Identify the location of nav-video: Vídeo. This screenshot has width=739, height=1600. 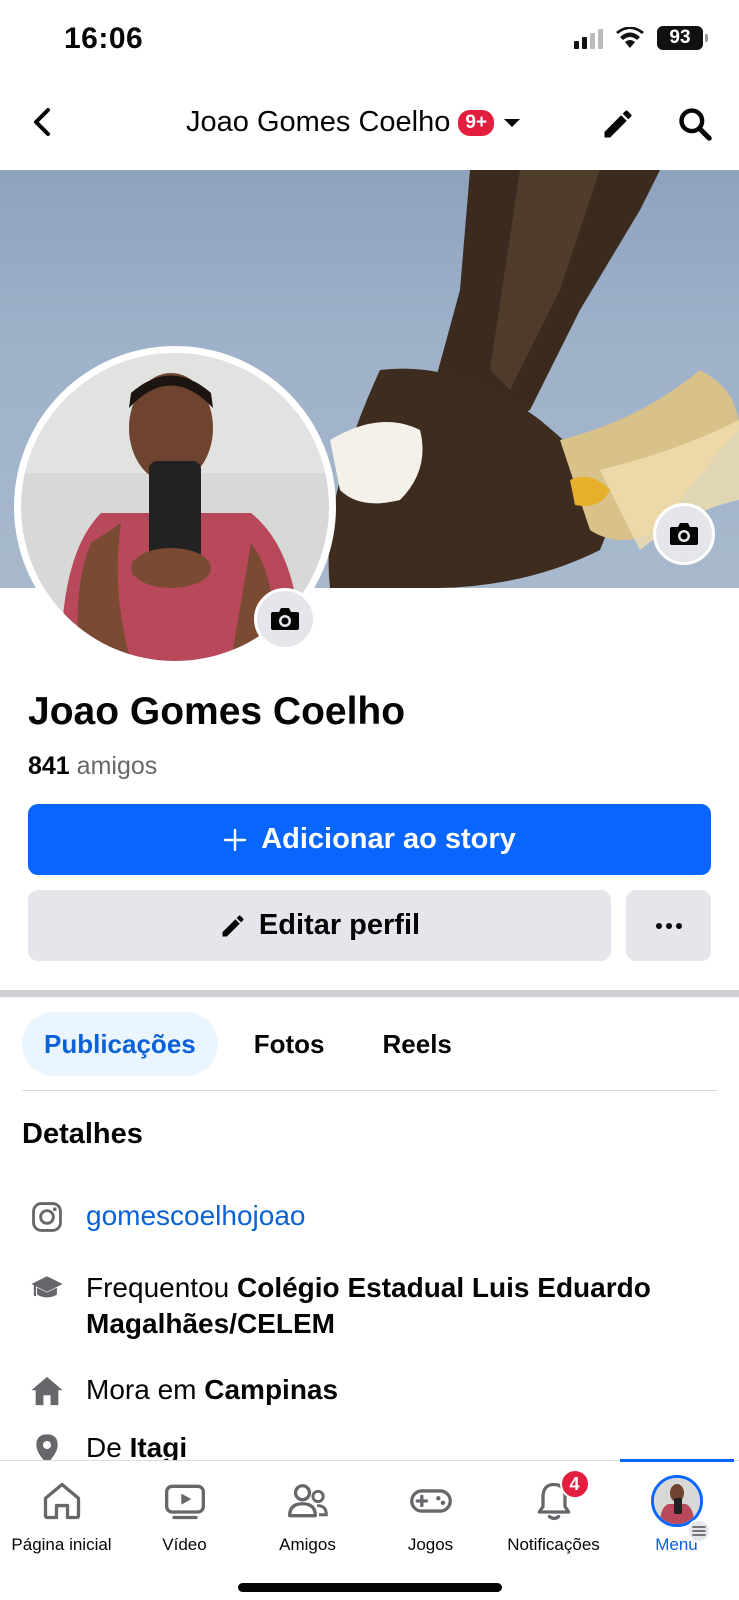
(184, 1515).